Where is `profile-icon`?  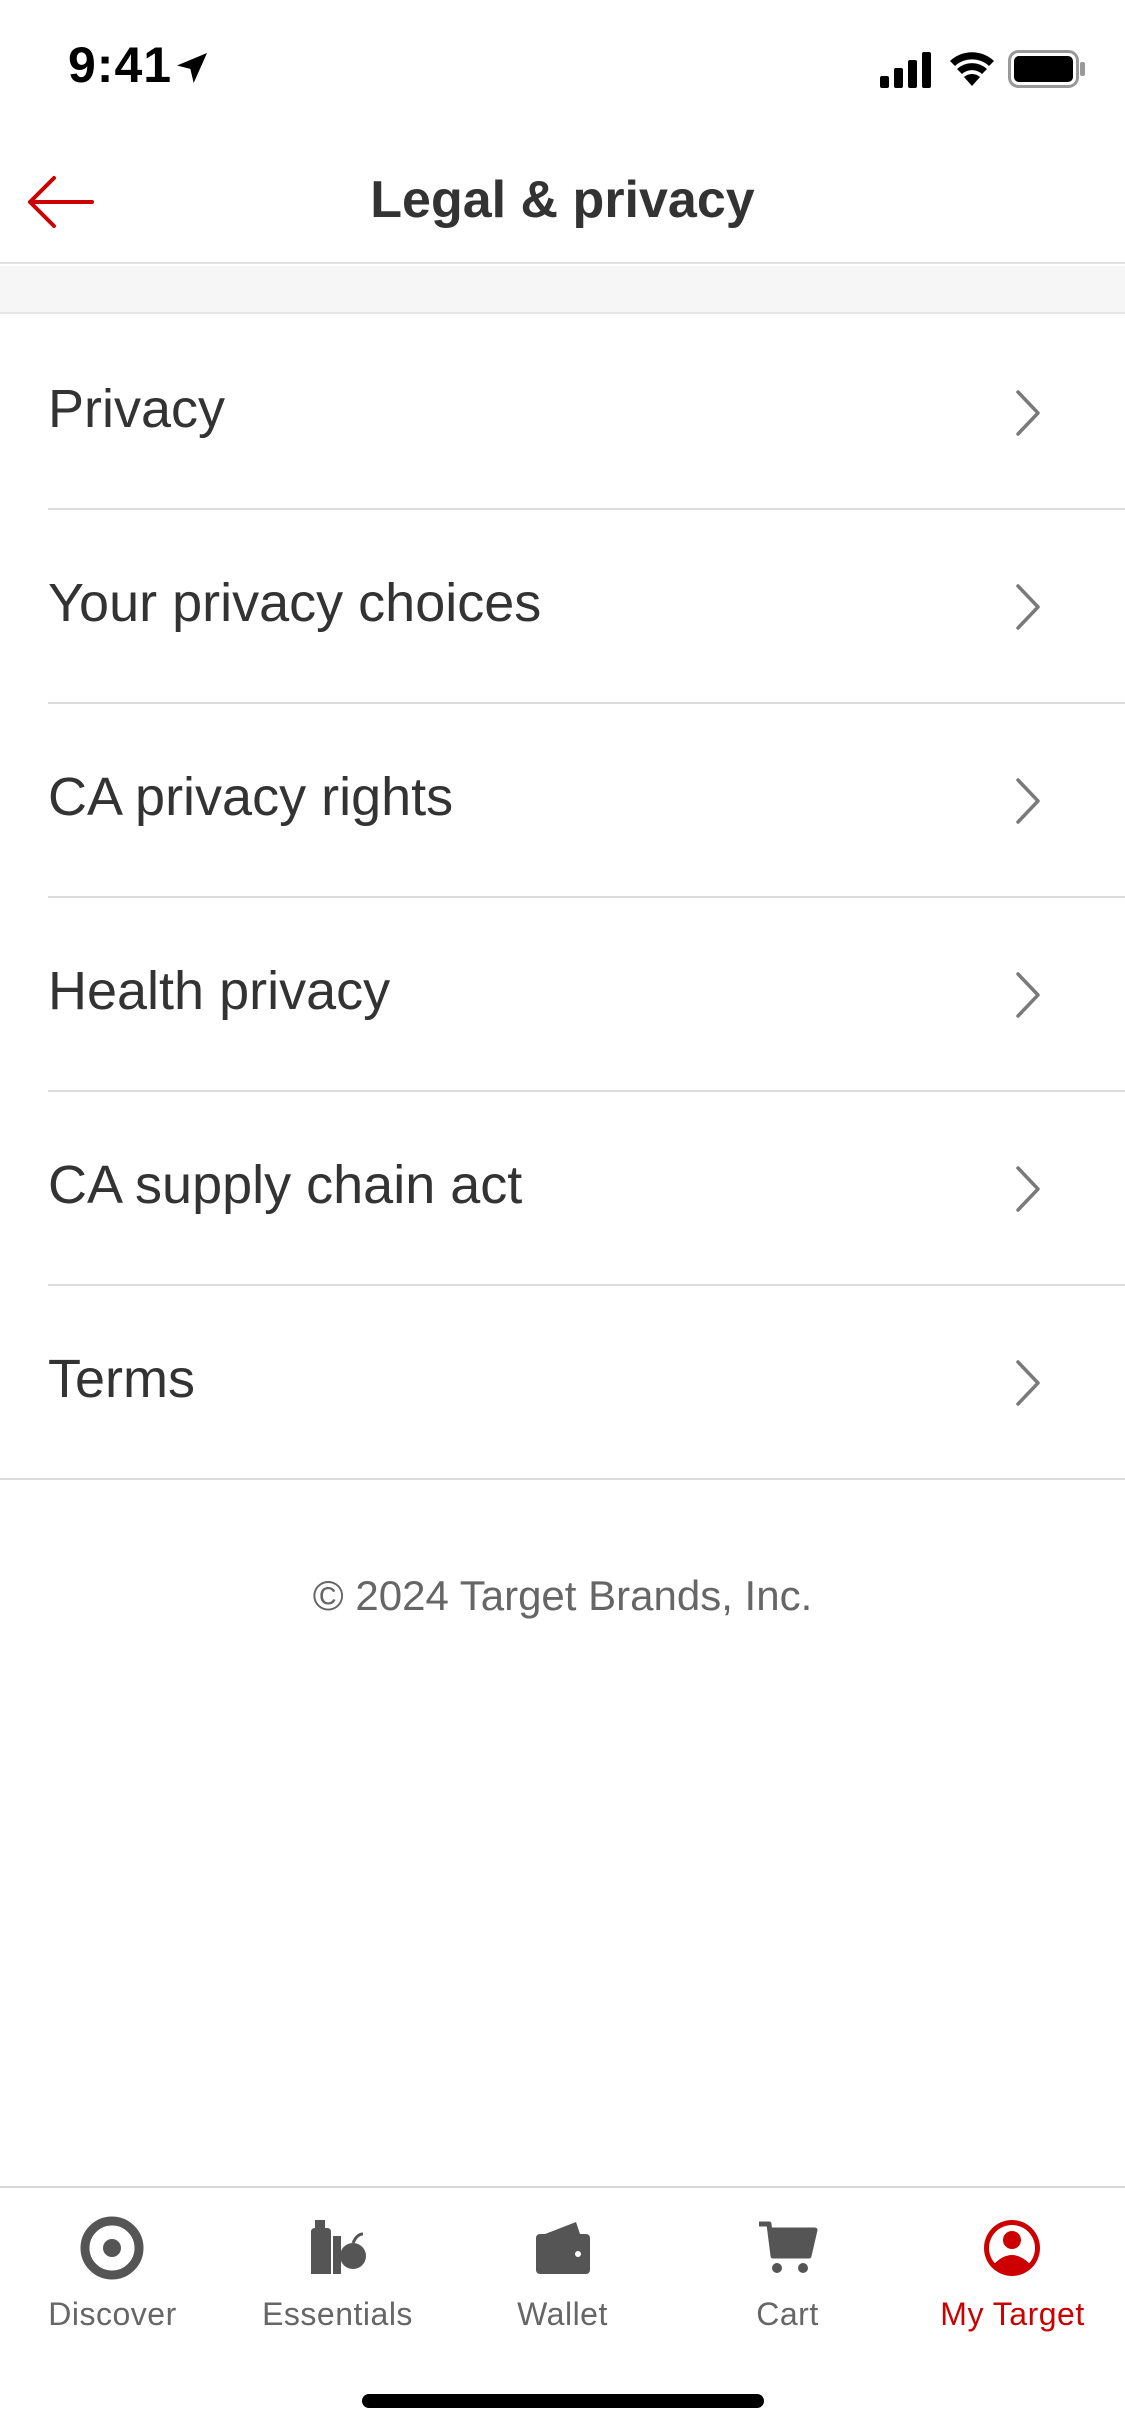
profile-icon is located at coordinates (1012, 2248).